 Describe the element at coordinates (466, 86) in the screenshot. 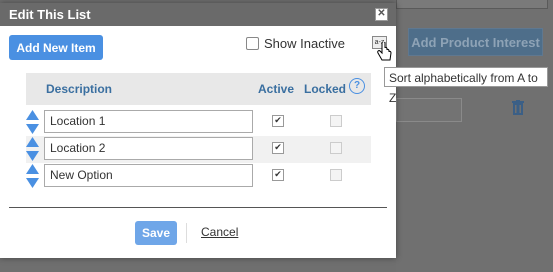

I see `sort-tooltip: Sort alphabetically from A to Z` at that location.